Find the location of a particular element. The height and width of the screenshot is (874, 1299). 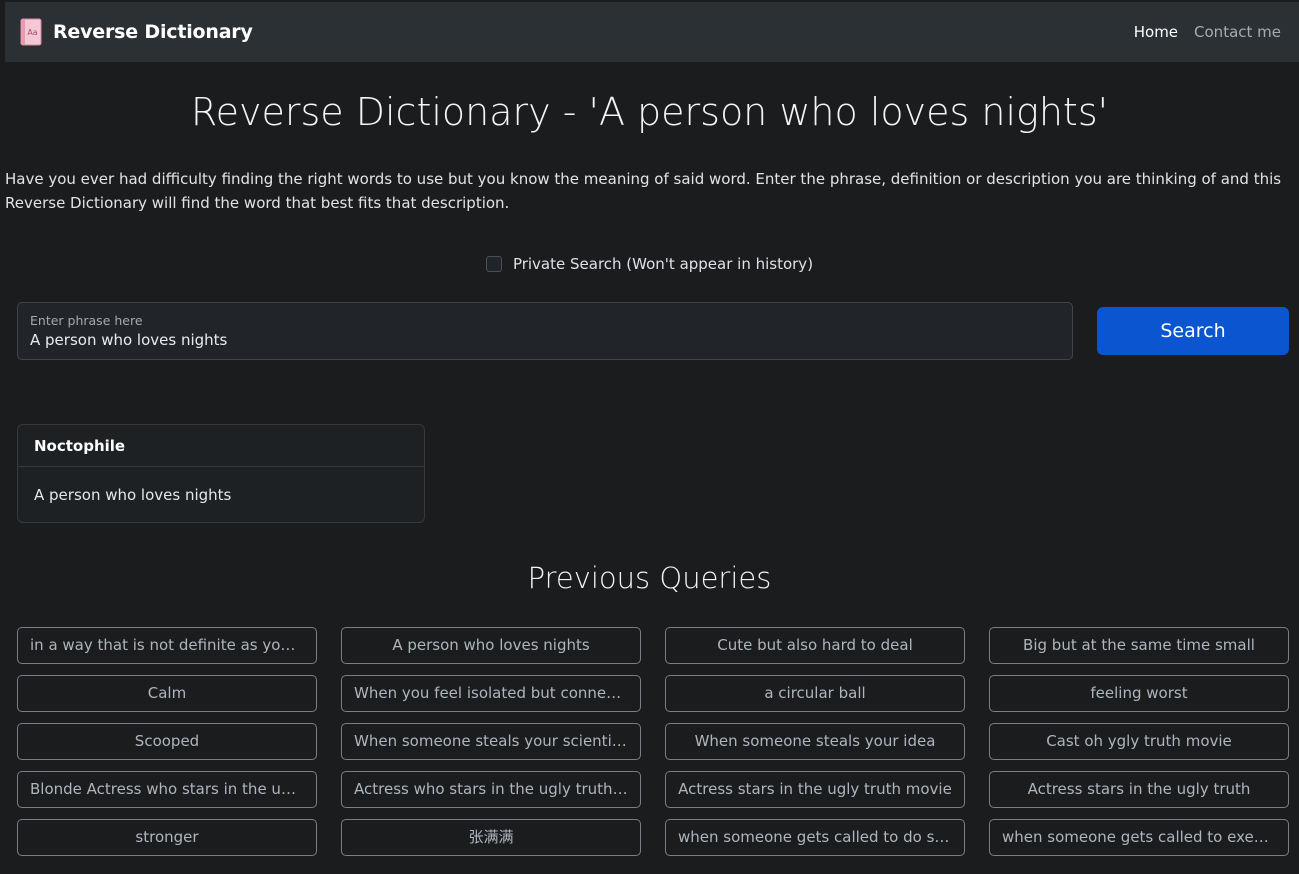

previous-query-button: Actress stars in the ugly truth movie is located at coordinates (815, 789).